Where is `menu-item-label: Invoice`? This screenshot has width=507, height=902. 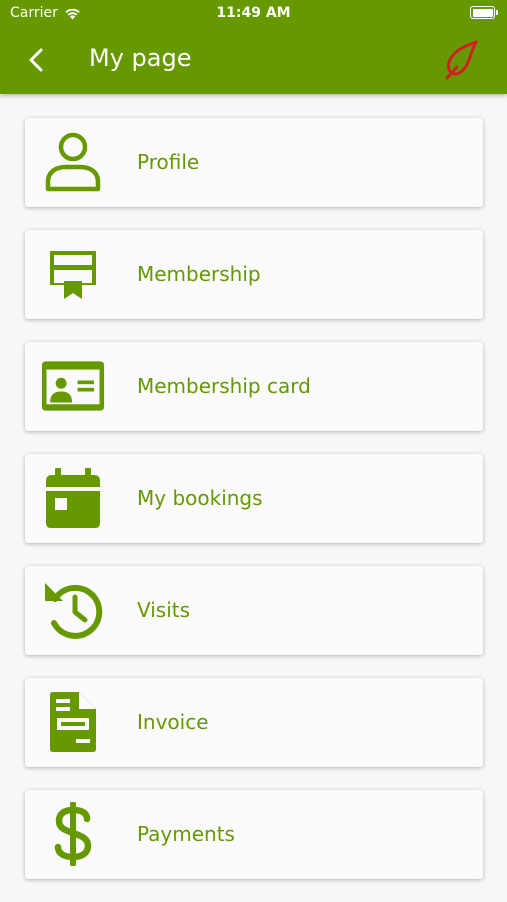
menu-item-label: Invoice is located at coordinates (173, 722).